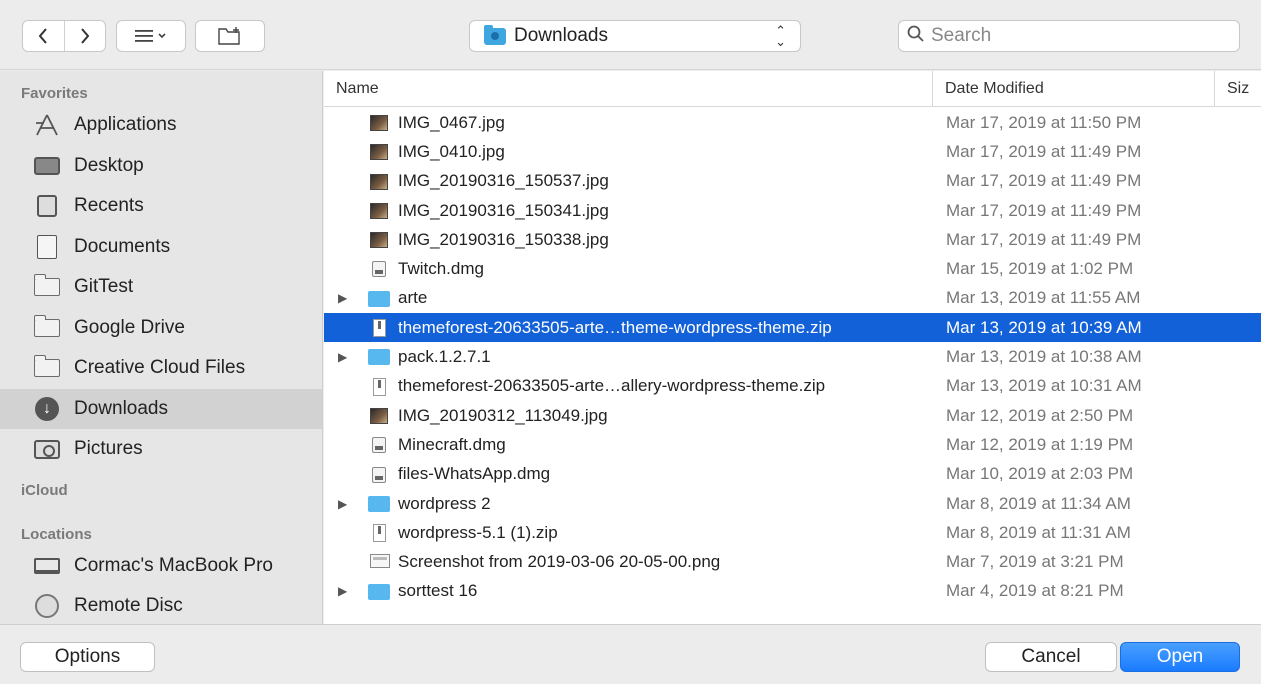  What do you see at coordinates (628, 89) in the screenshot?
I see `column-header-name: Name` at bounding box center [628, 89].